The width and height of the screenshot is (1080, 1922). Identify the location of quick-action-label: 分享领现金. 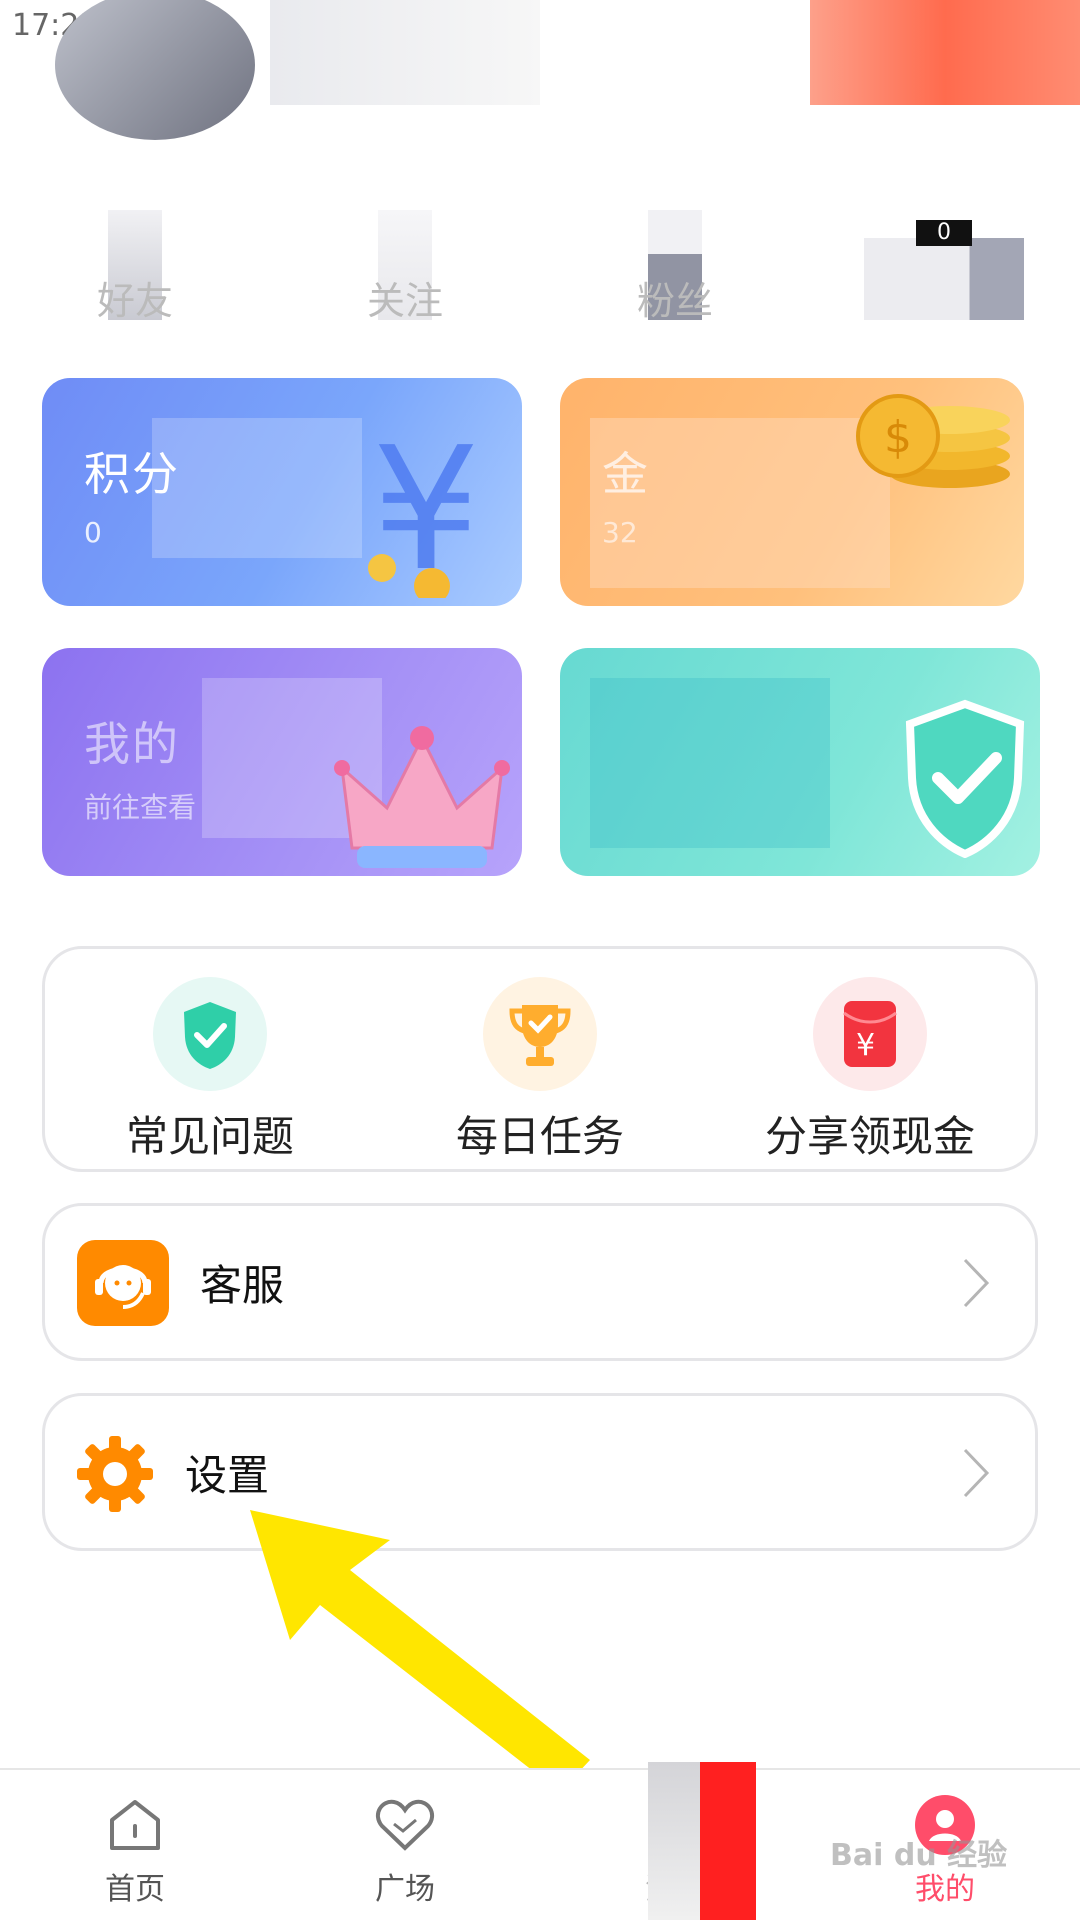
(869, 1136).